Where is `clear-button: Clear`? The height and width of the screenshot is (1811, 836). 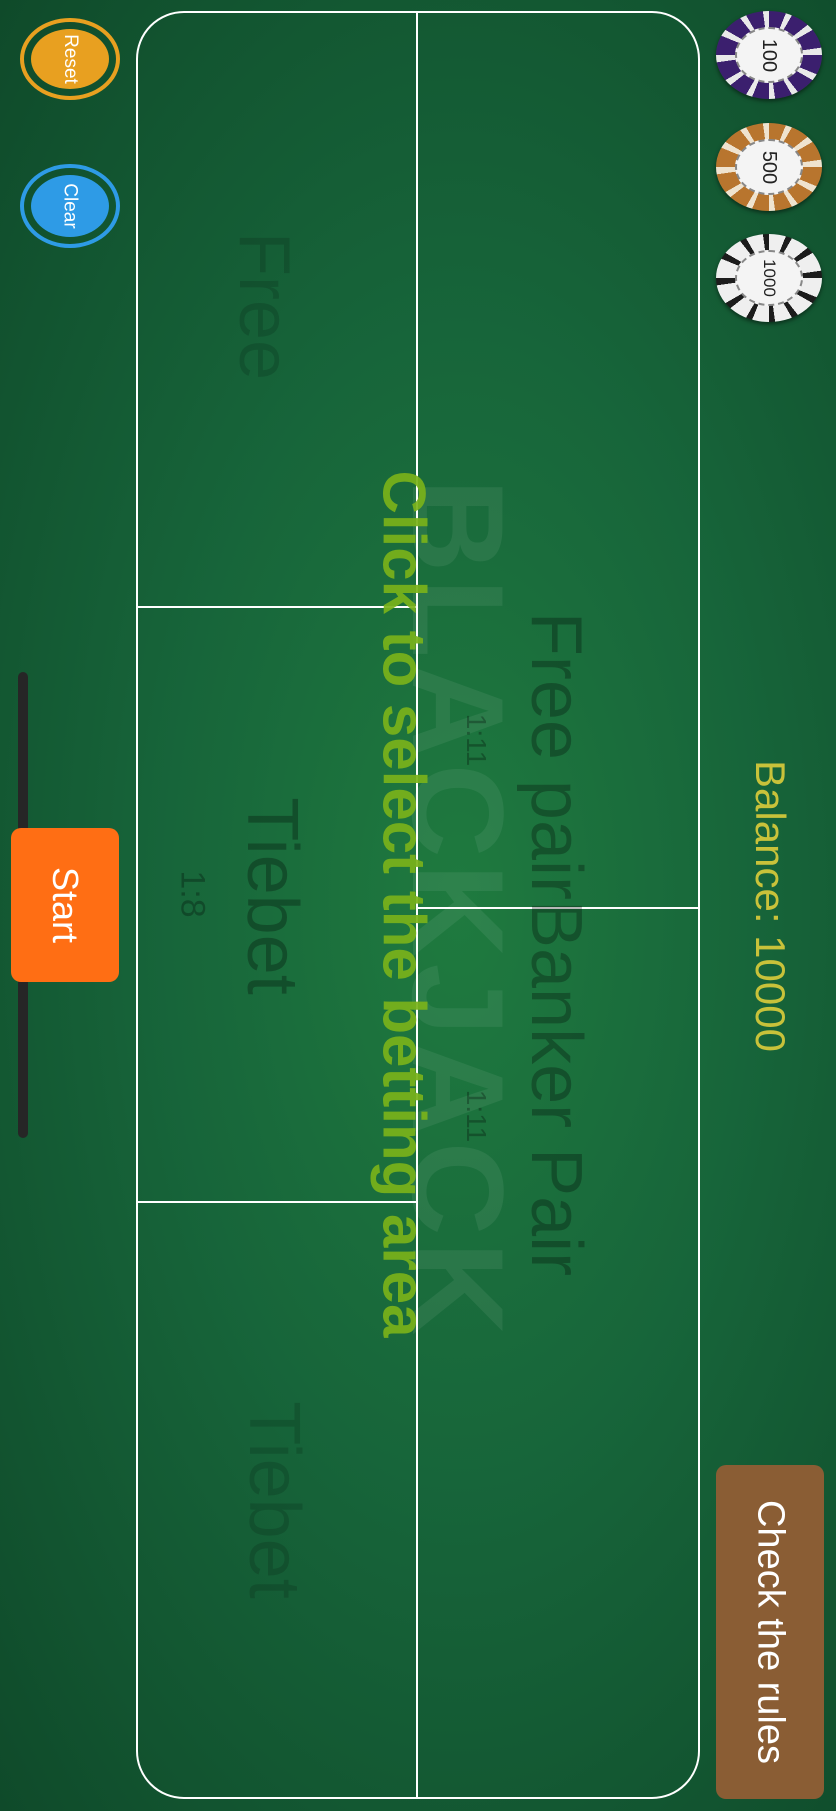 clear-button: Clear is located at coordinates (70, 206).